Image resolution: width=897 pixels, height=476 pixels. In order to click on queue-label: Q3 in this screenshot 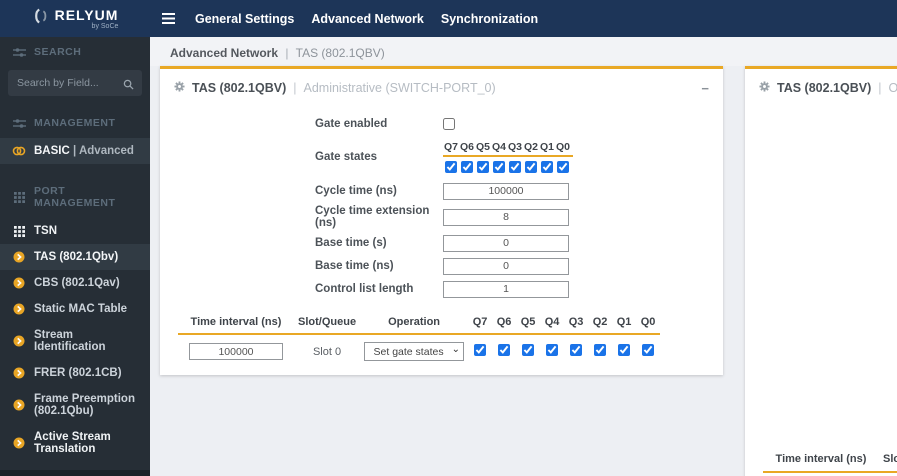, I will do `click(514, 147)`.